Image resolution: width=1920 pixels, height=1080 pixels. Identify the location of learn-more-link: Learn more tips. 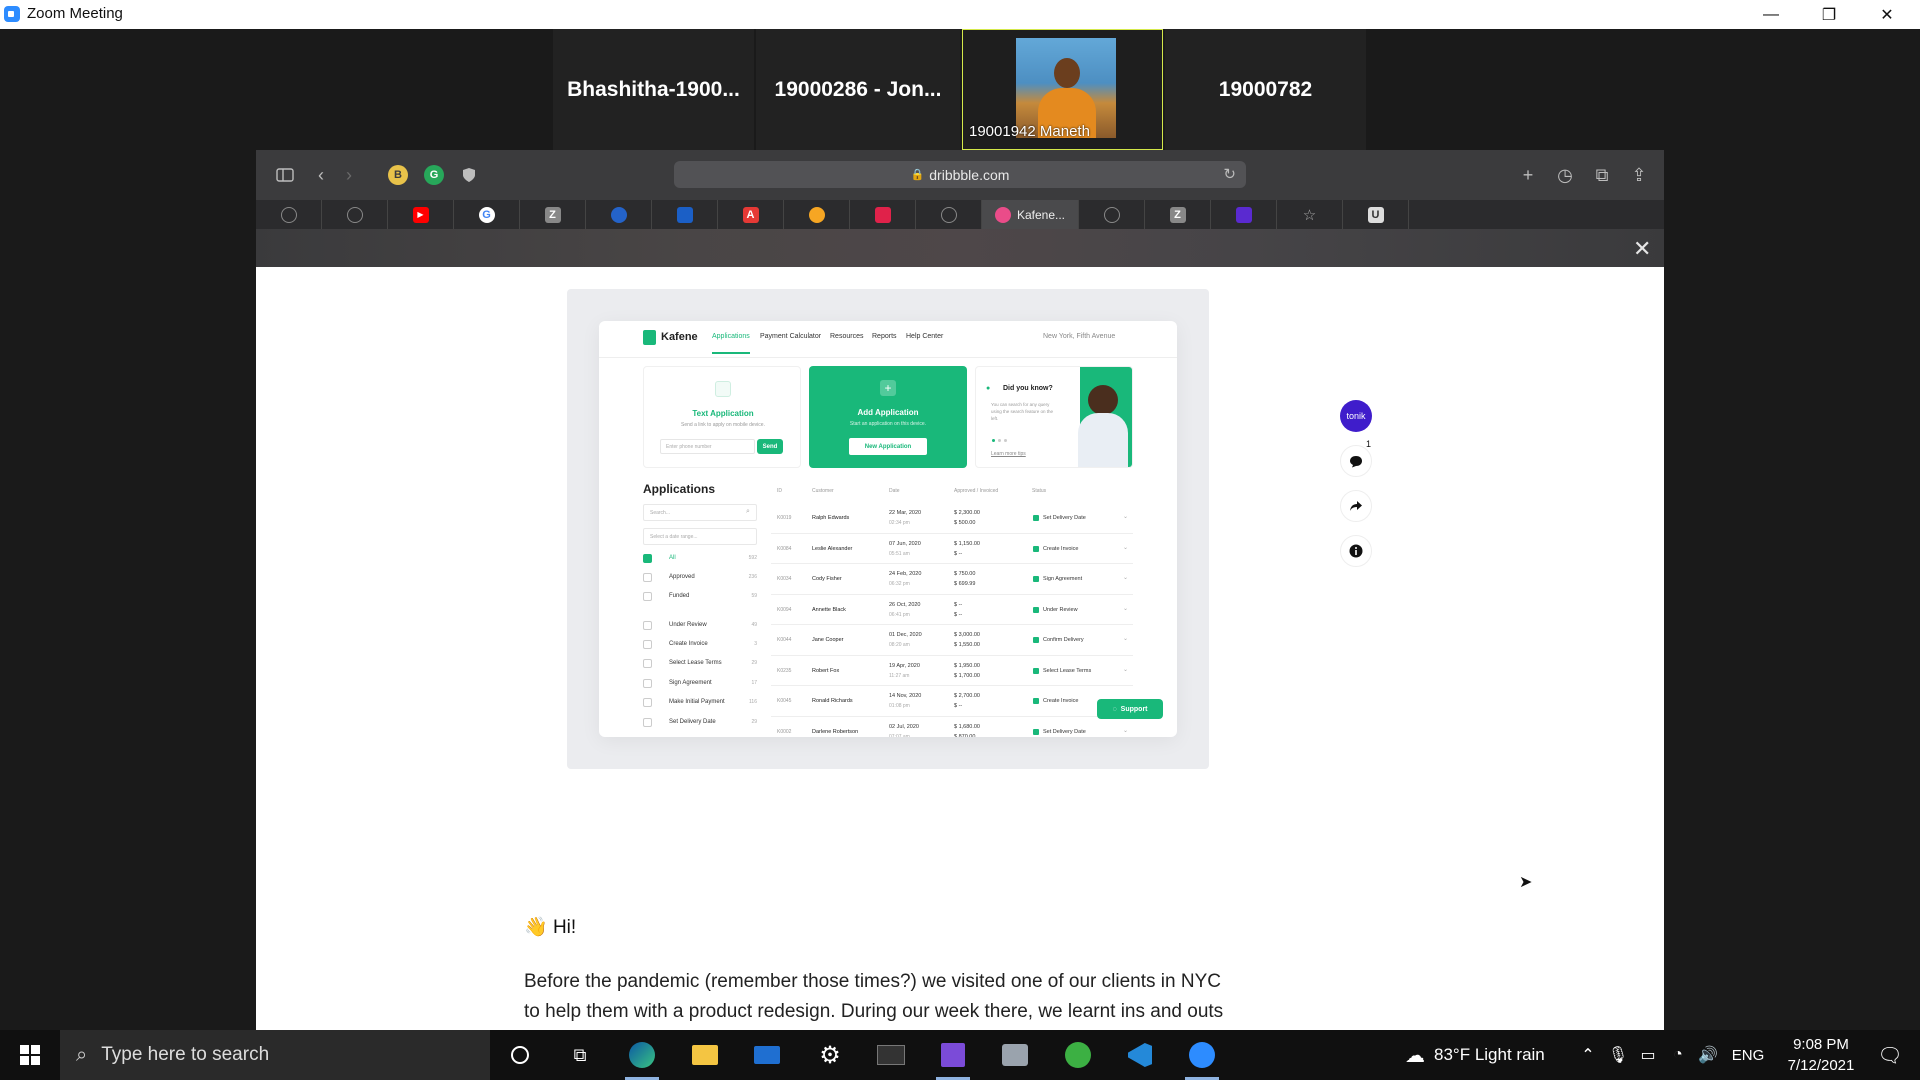
(1008, 454).